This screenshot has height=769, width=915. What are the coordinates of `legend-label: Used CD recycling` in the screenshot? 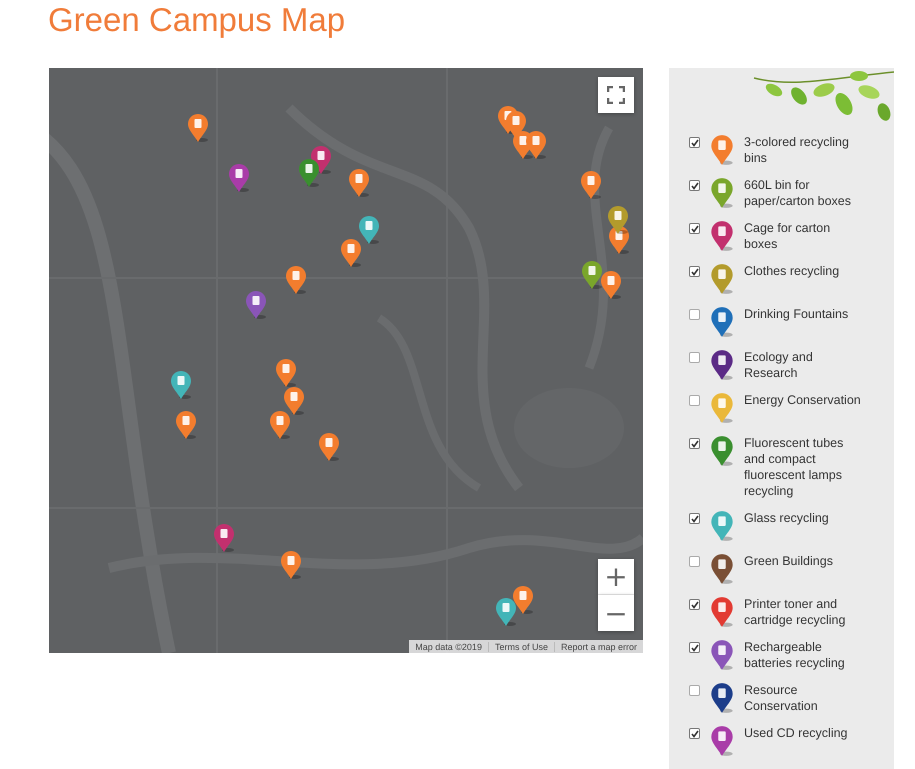 It's located at (796, 733).